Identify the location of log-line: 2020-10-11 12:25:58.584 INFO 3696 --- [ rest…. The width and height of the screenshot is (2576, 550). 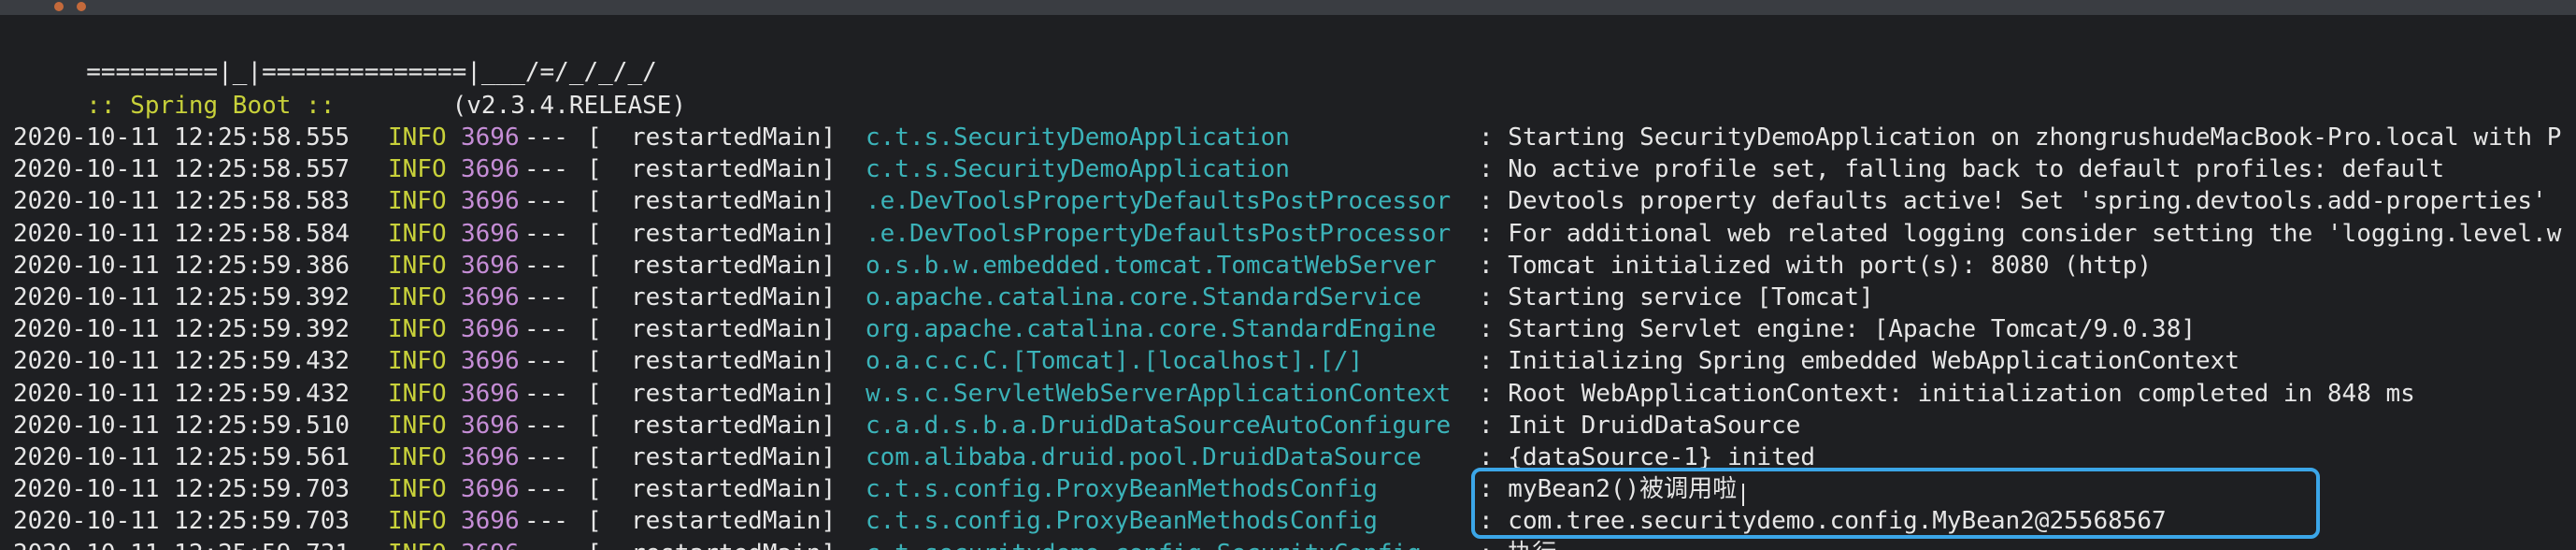
(1294, 234).